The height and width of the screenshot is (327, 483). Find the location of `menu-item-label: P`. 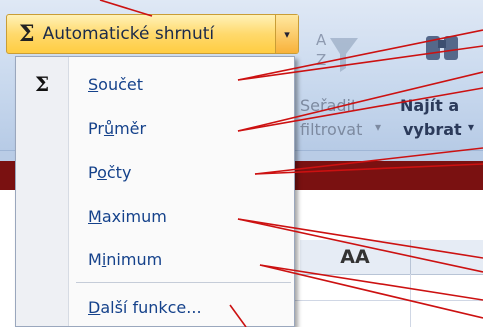

menu-item-label: P is located at coordinates (93, 172).